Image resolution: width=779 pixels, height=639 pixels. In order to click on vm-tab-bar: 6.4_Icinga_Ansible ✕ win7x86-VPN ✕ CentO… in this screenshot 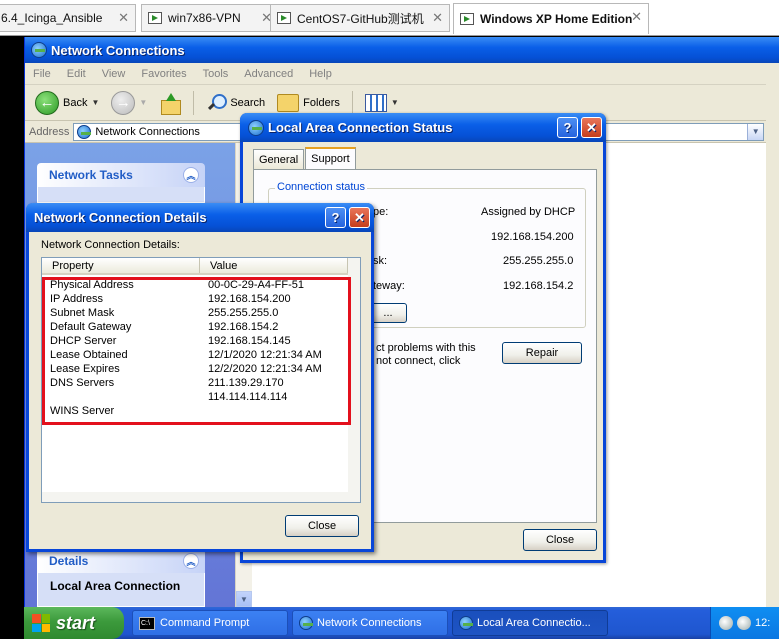, I will do `click(389, 18)`.